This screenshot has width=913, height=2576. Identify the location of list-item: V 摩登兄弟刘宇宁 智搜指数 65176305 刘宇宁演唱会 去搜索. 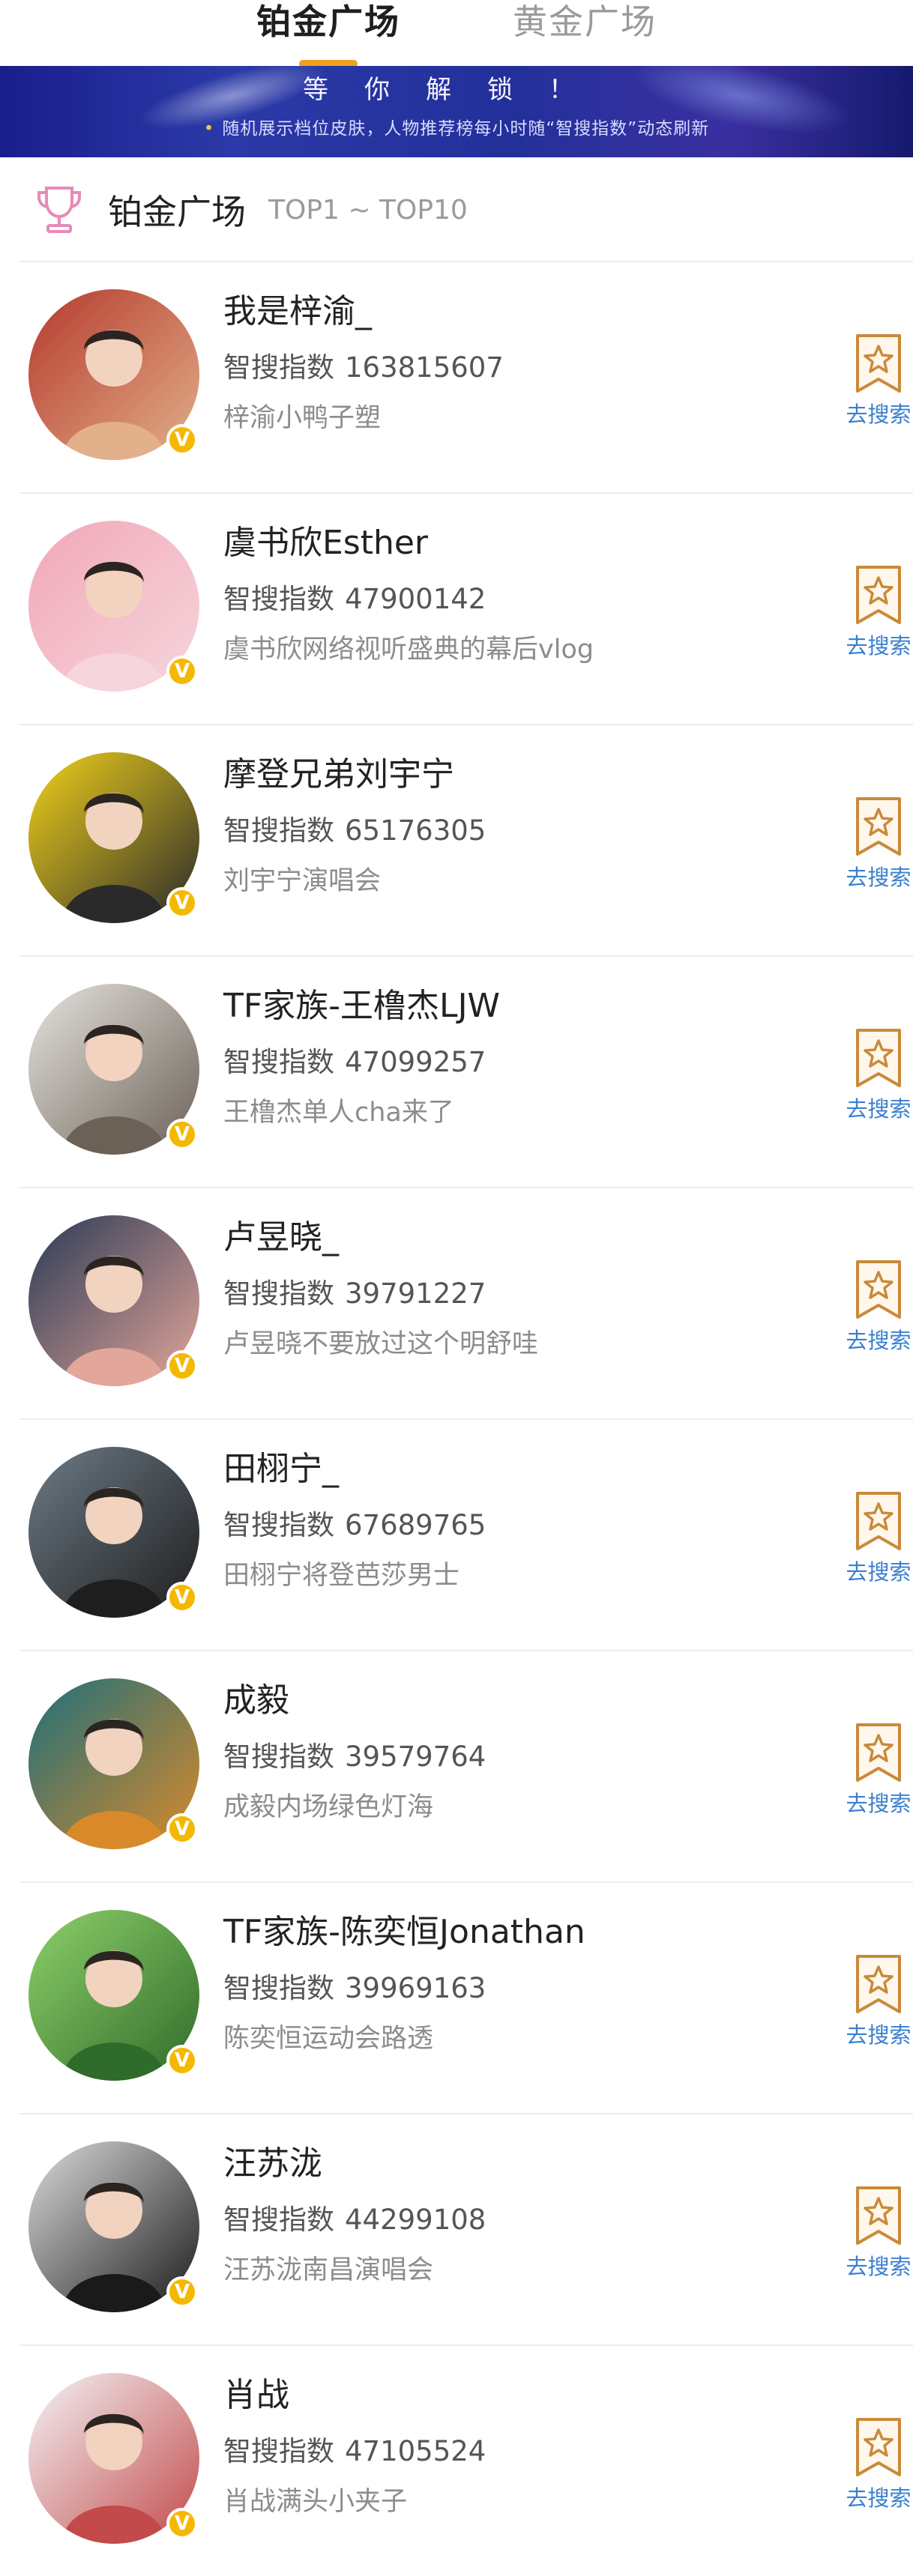
(466, 841).